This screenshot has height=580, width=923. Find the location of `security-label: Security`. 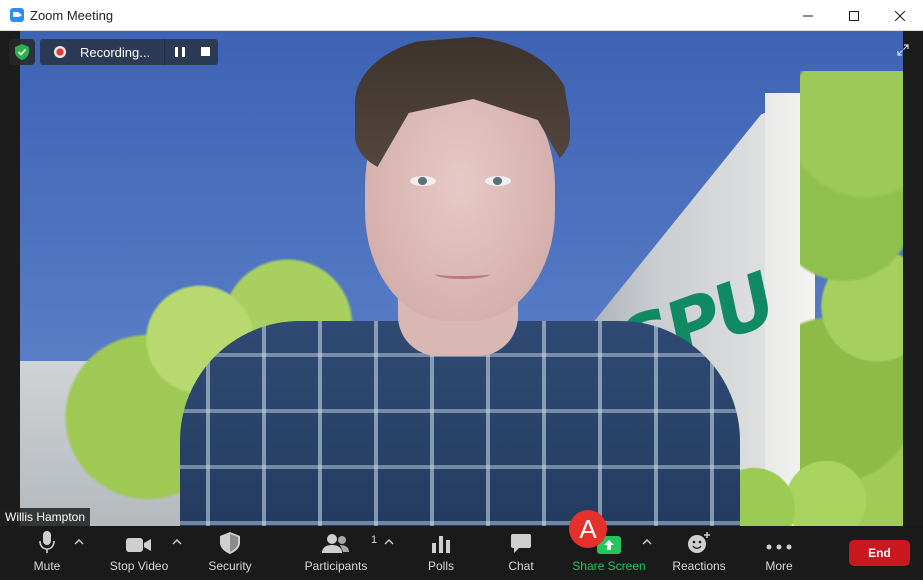

security-label: Security is located at coordinates (230, 566).